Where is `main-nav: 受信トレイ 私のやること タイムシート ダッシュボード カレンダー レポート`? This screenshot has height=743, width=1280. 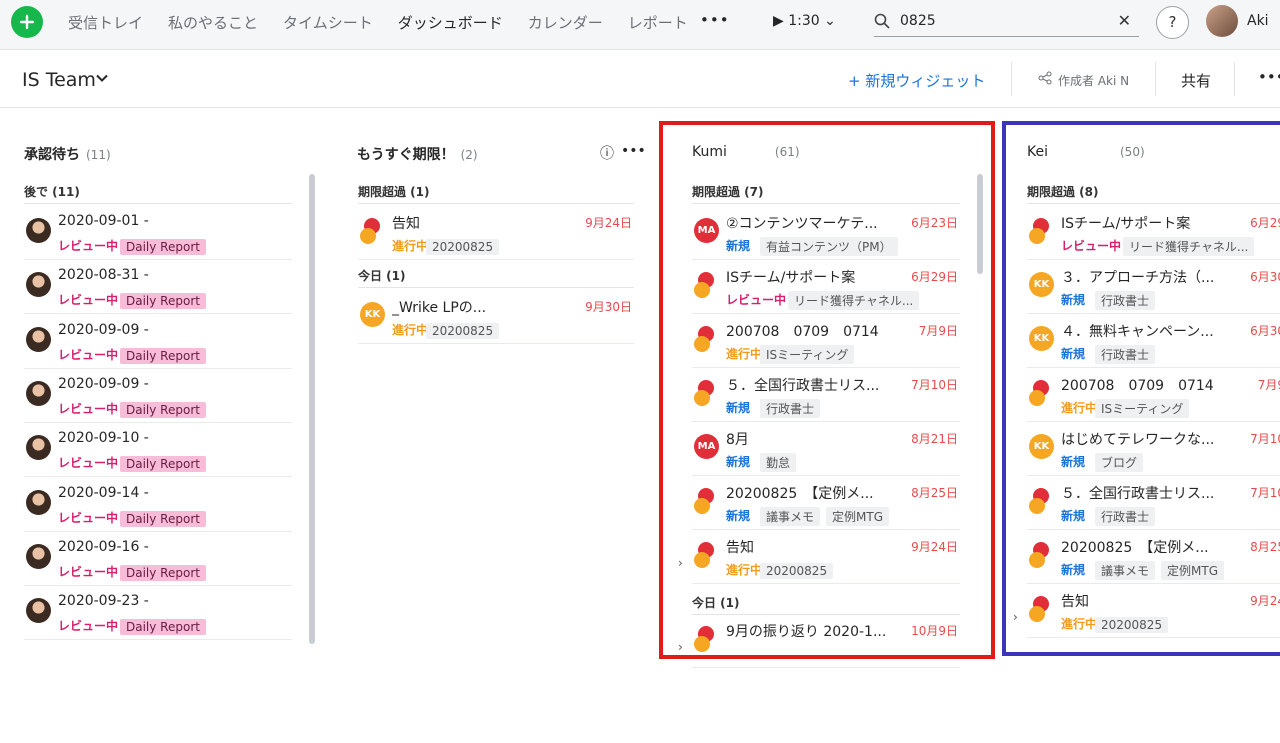 main-nav: 受信トレイ 私のやること タイムシート ダッシュボード カレンダー レポート is located at coordinates (390, 22).